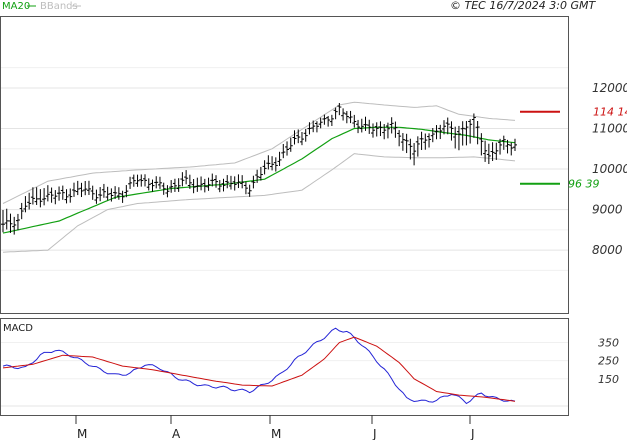 This screenshot has height=440, width=627. I want to click on macd-y-tick-label: 350, so click(608, 343).